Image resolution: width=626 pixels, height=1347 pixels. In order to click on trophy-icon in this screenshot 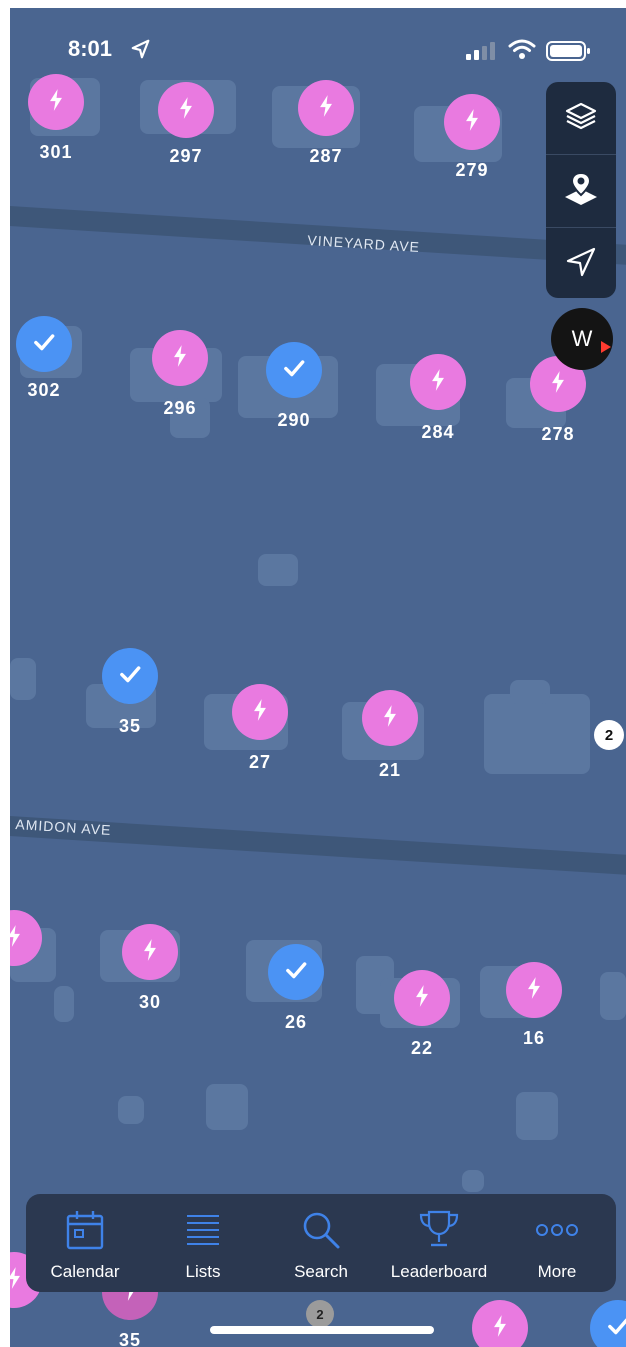, I will do `click(439, 1230)`.